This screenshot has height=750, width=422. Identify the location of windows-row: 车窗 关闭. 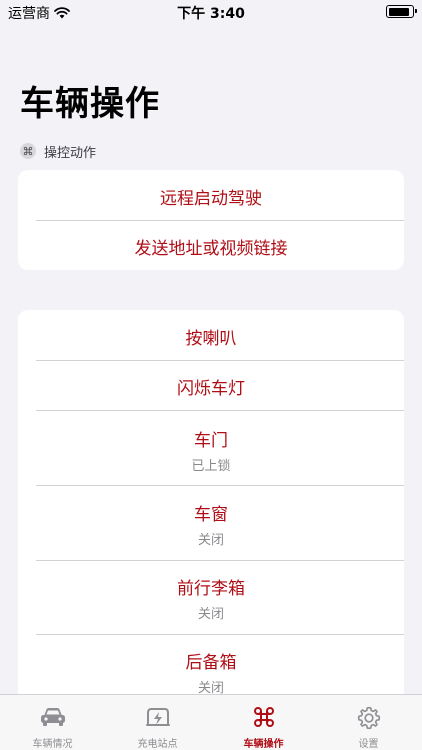
(211, 524).